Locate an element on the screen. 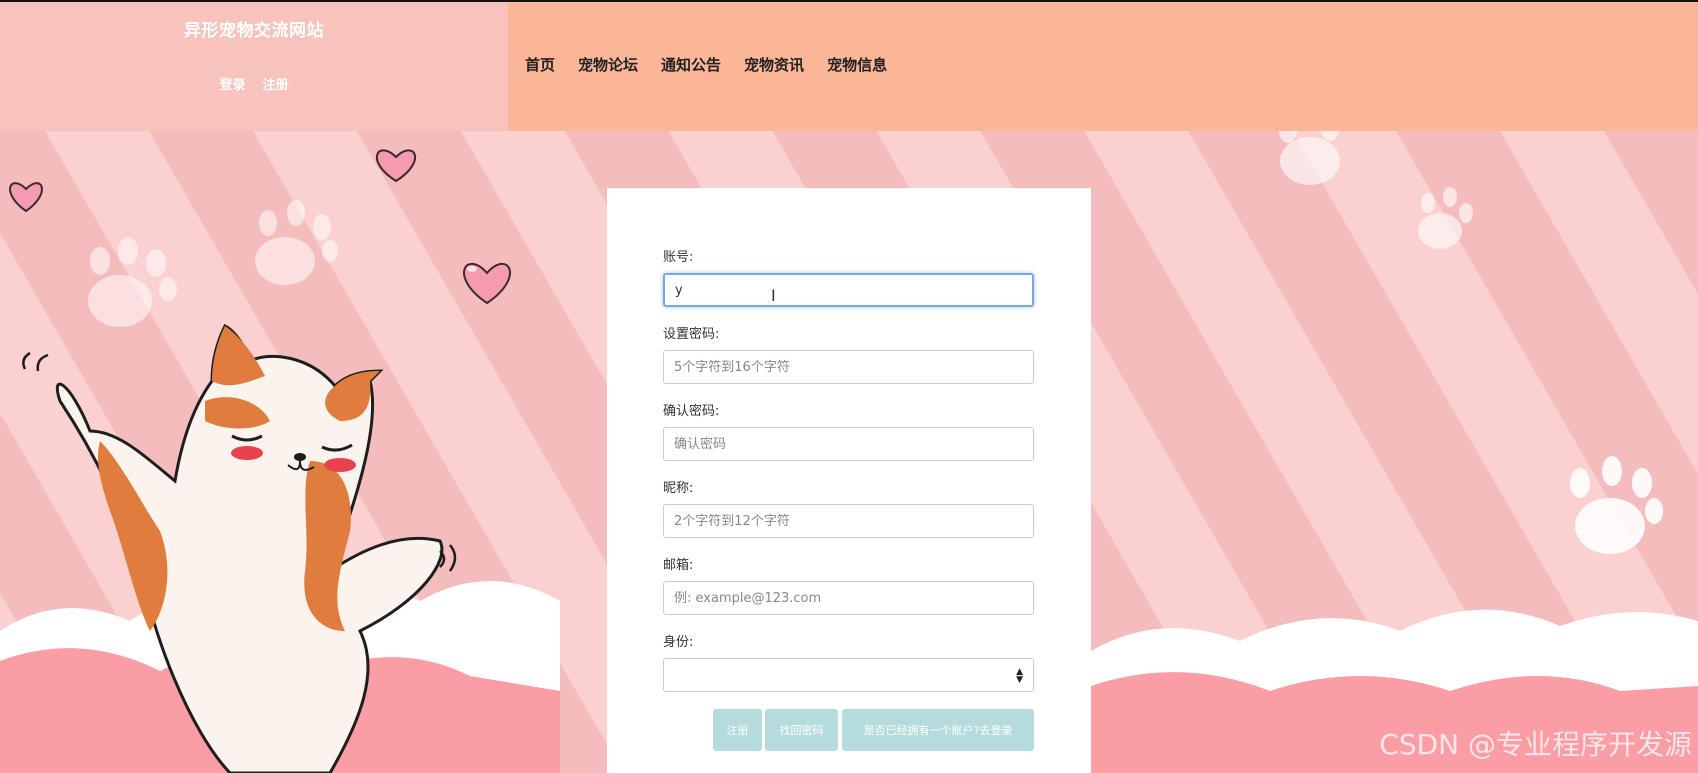 The image size is (1698, 773). site-title: 异形宠物交流网站 is located at coordinates (254, 31).